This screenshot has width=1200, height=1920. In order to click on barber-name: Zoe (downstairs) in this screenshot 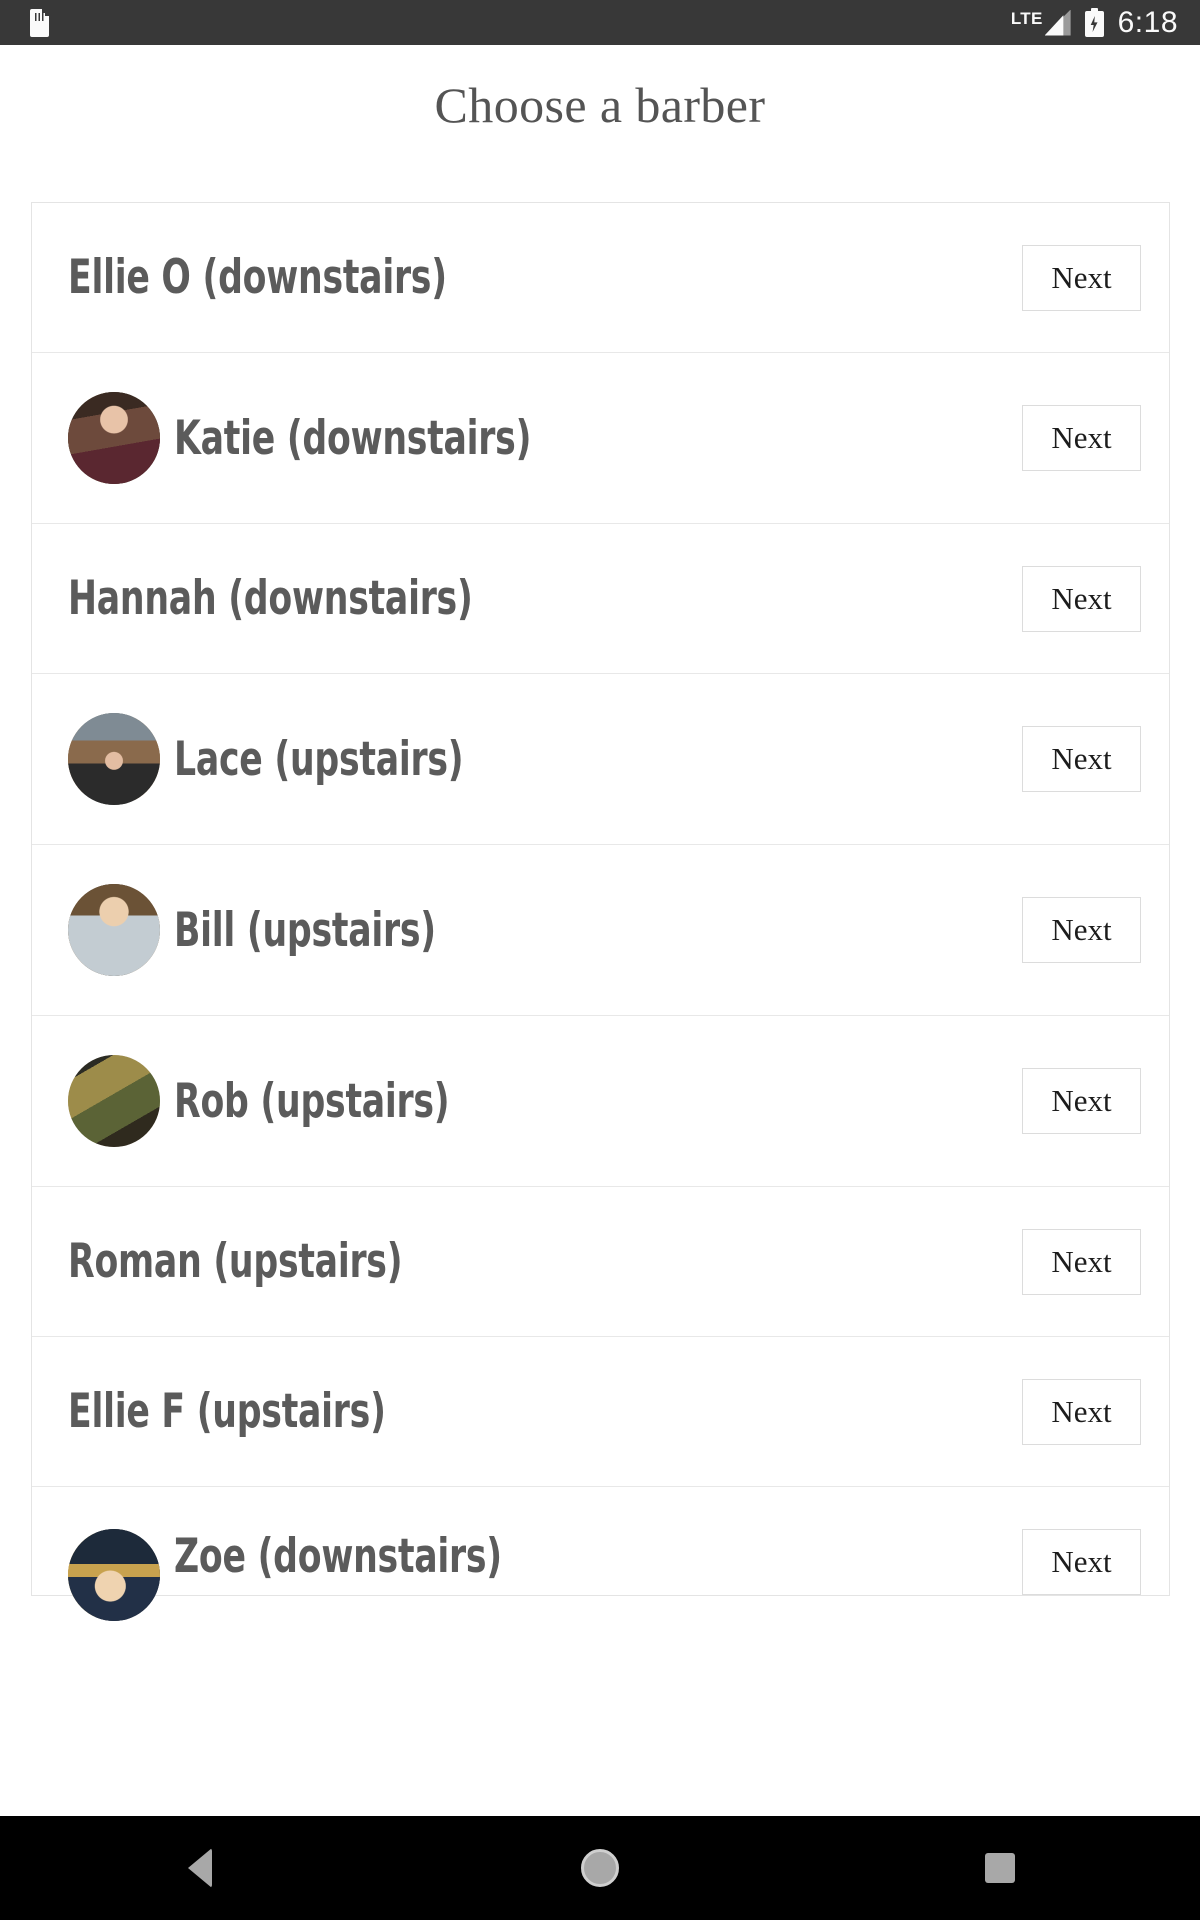, I will do `click(338, 1556)`.